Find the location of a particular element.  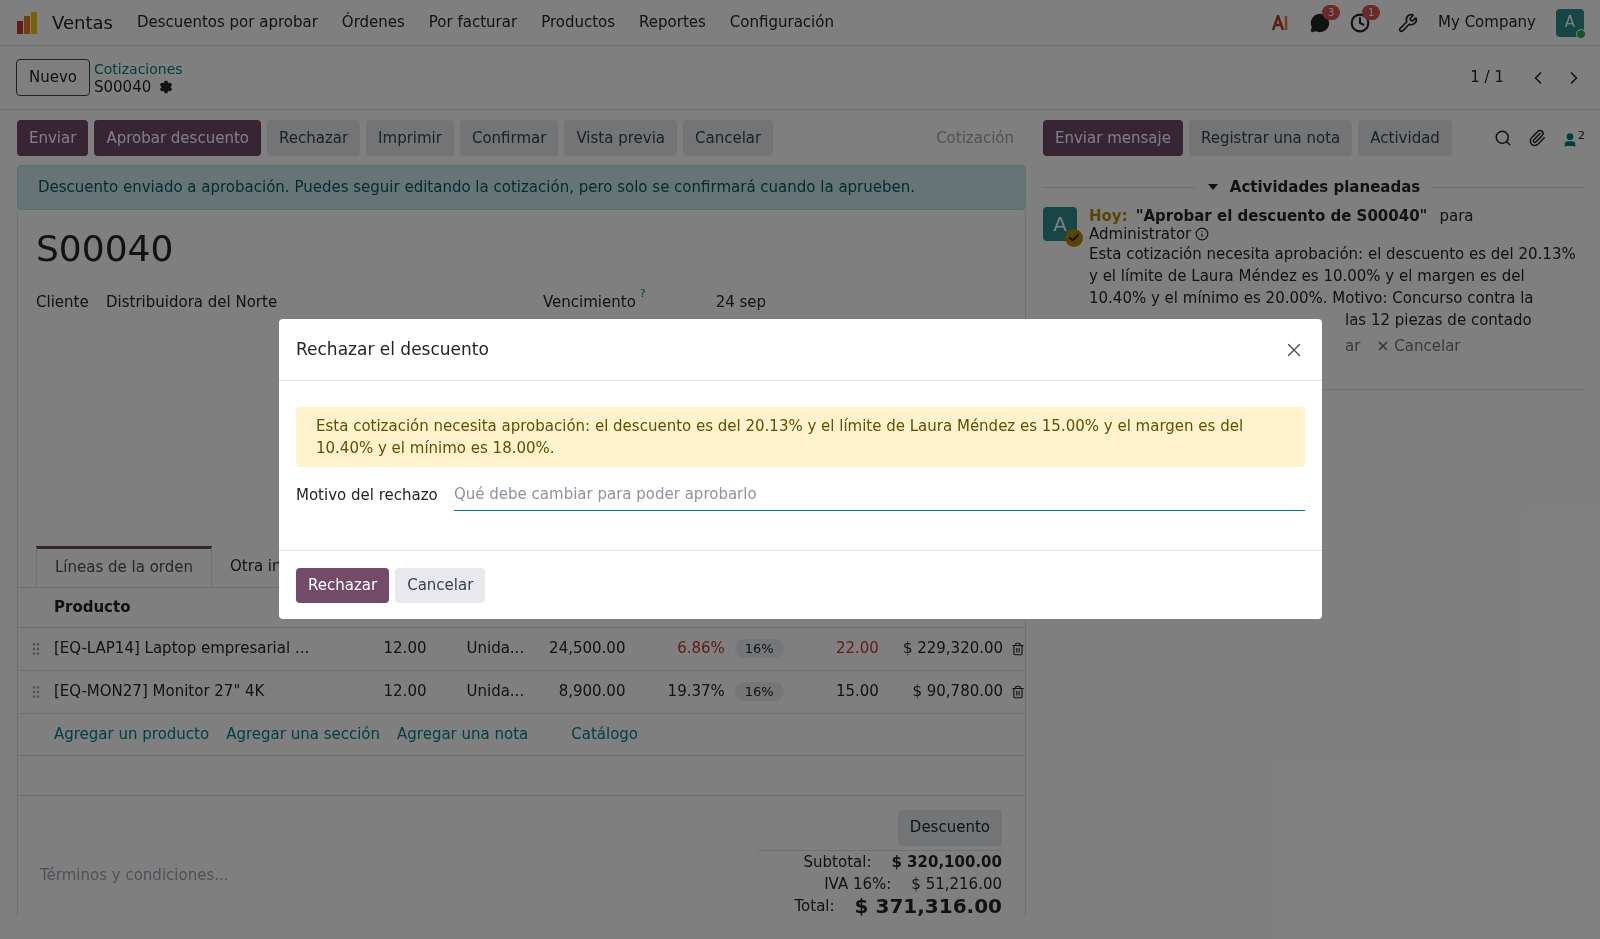

search-icon is located at coordinates (1503, 138).